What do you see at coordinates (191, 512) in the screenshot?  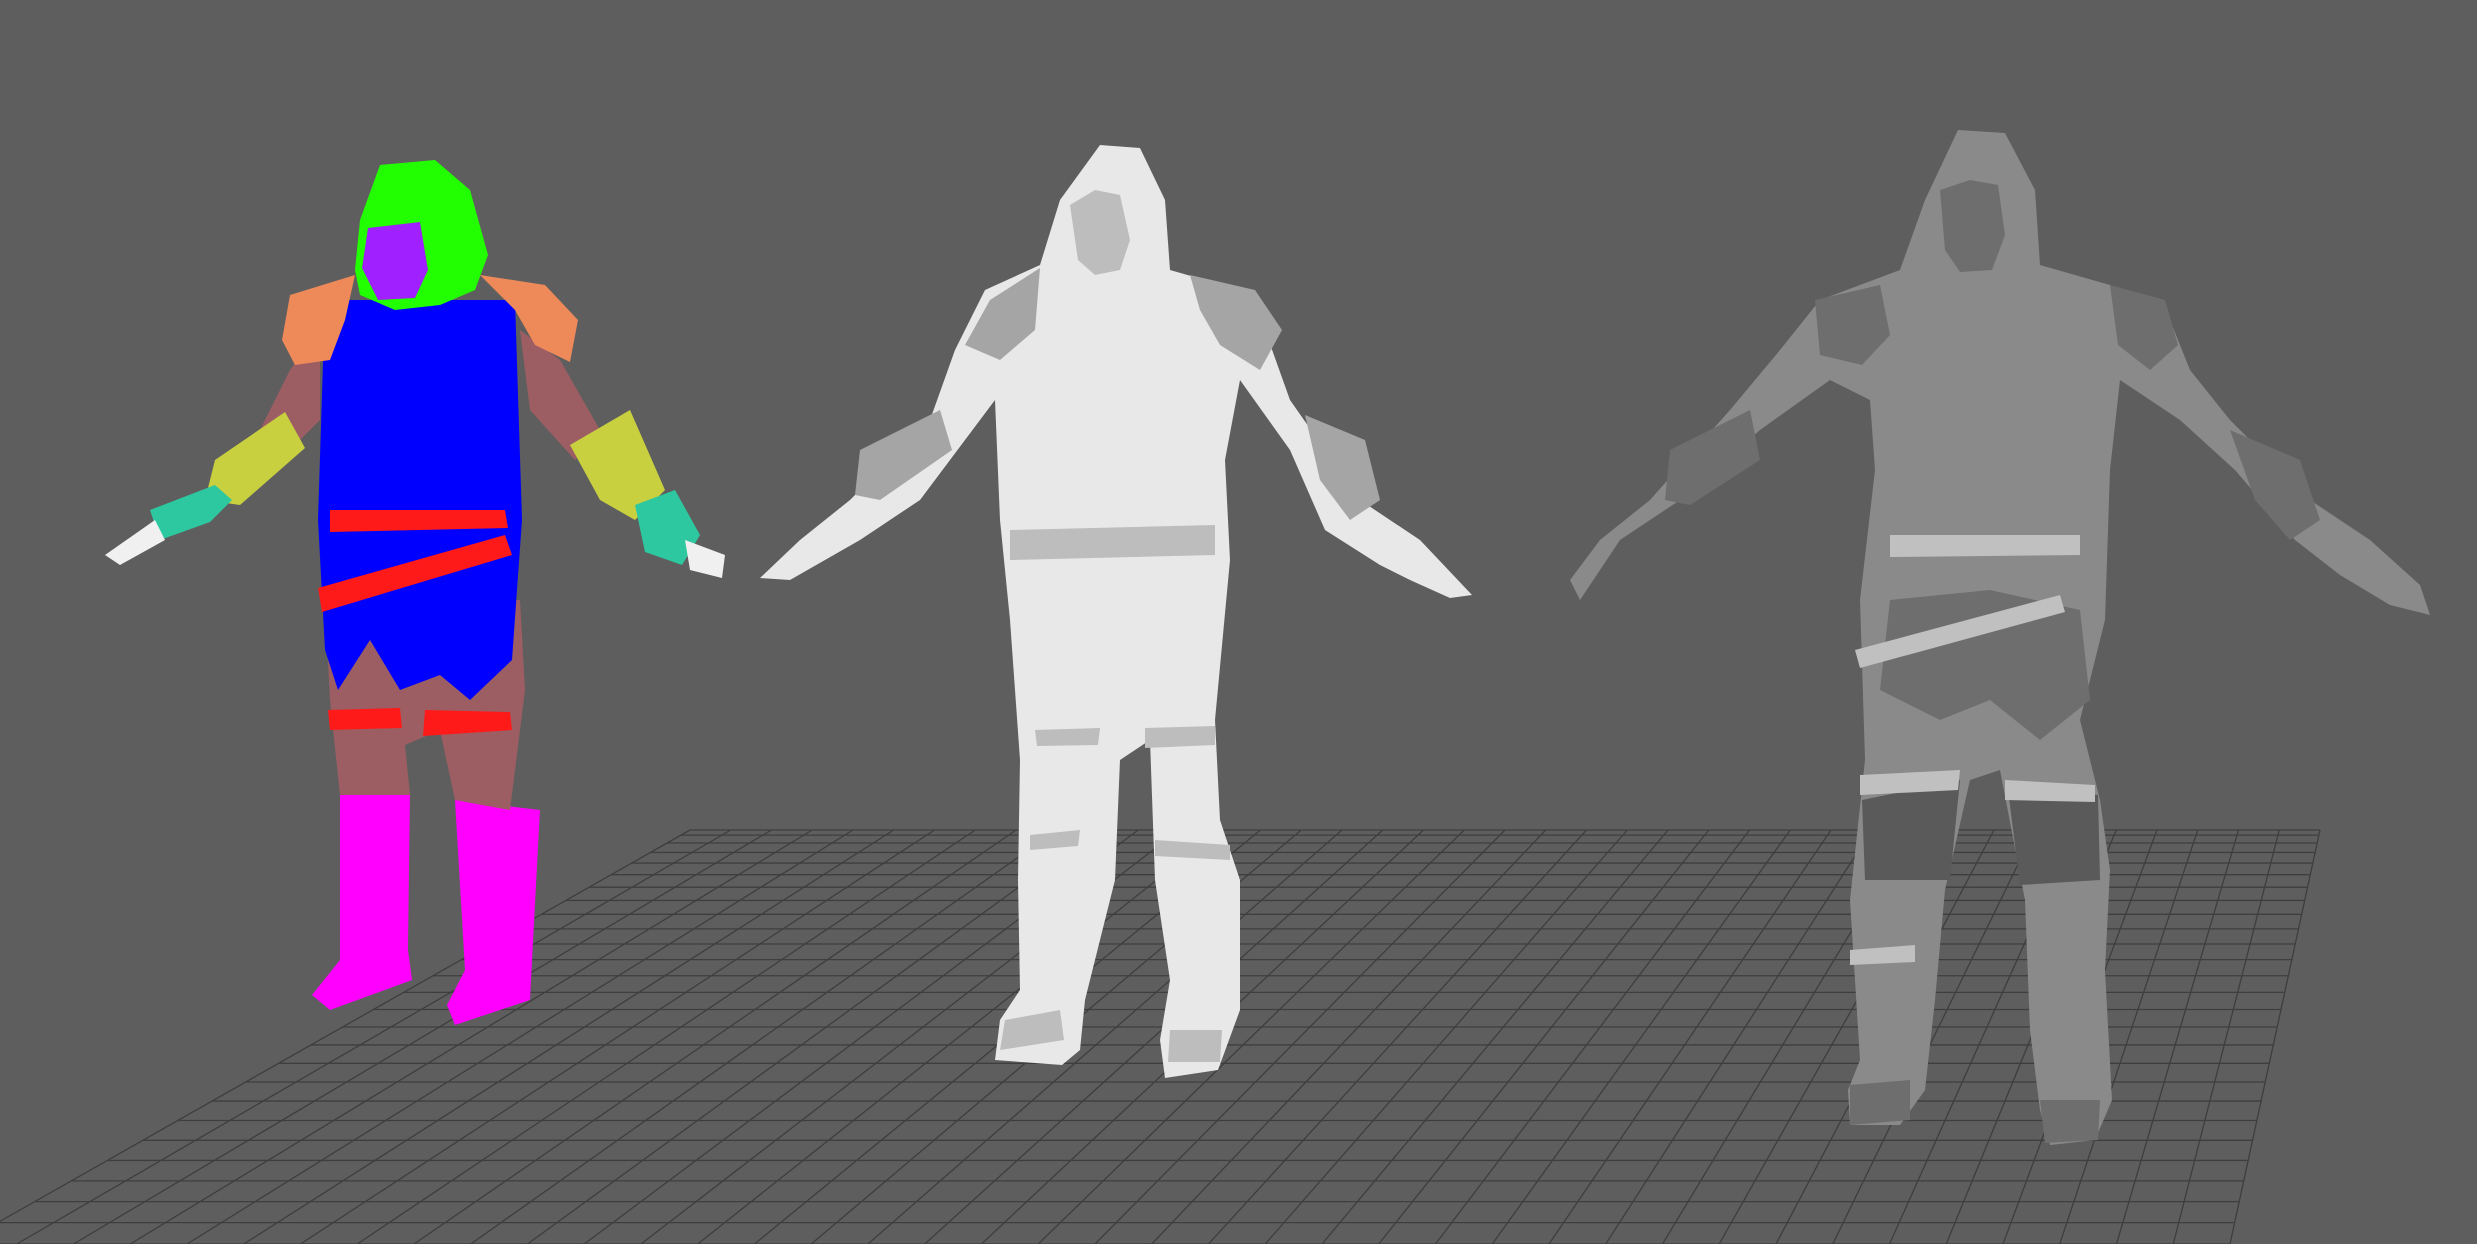 I see `model-part-gloves` at bounding box center [191, 512].